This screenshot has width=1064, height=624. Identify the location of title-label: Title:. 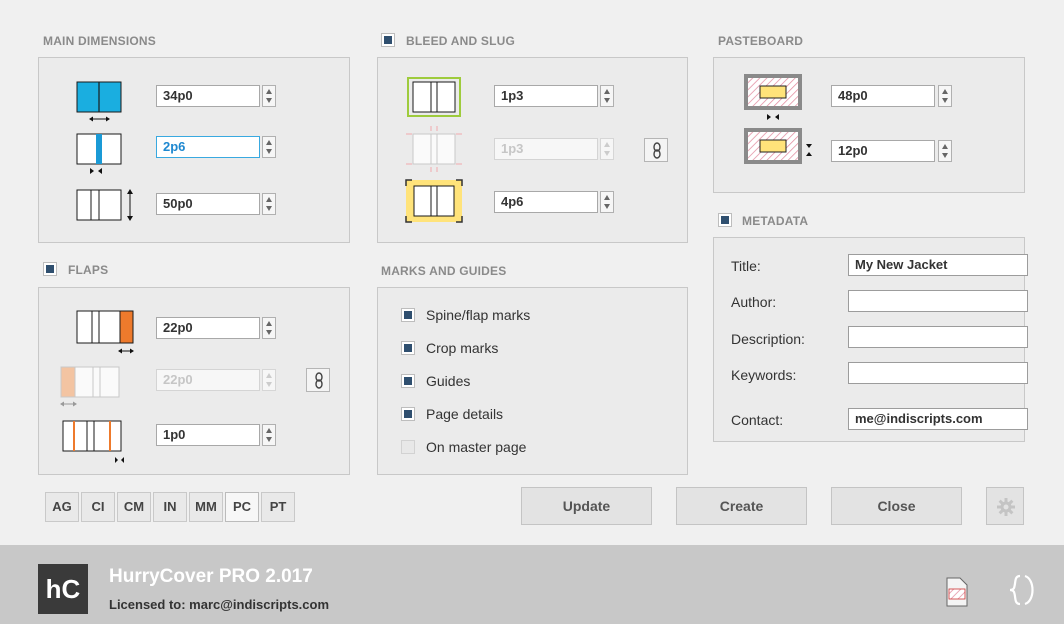
(746, 266).